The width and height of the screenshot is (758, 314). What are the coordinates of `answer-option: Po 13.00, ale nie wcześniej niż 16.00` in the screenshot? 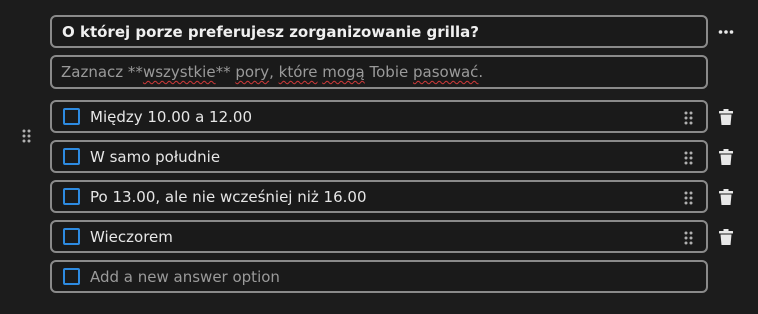 It's located at (379, 196).